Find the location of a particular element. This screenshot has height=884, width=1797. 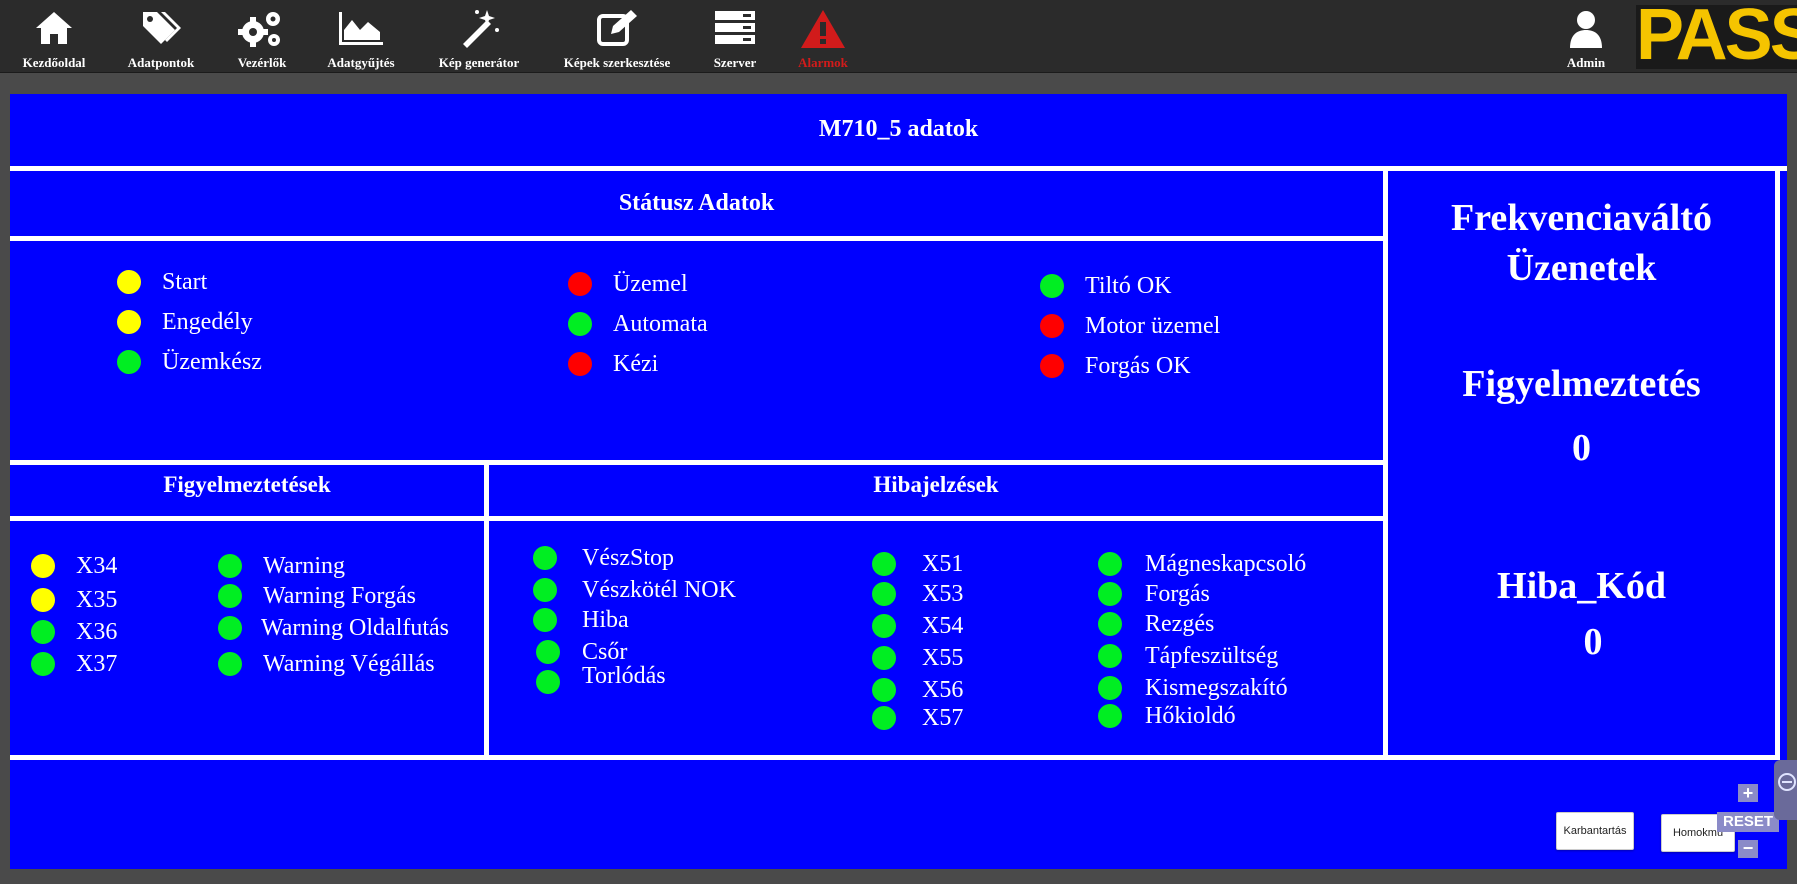

edit-icon is located at coordinates (617, 30).